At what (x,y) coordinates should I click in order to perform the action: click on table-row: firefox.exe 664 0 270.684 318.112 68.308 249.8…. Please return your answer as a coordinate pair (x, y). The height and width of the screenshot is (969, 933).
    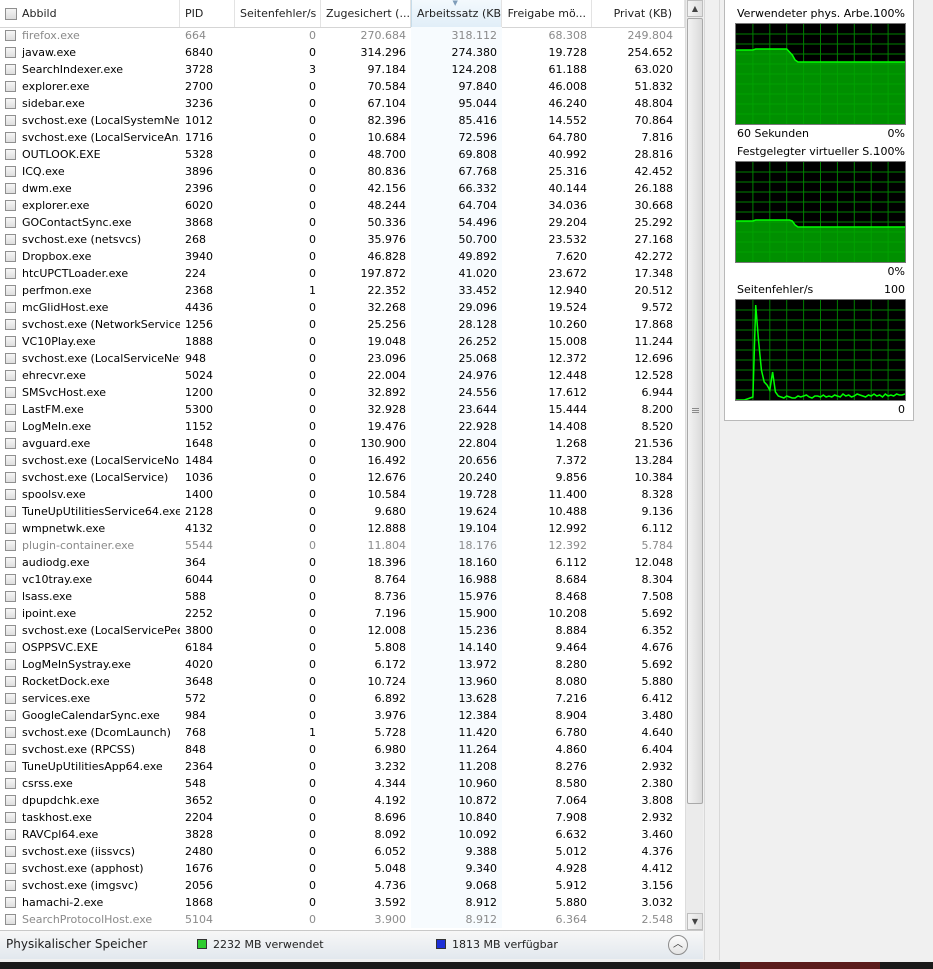
    Looking at the image, I should click on (342, 35).